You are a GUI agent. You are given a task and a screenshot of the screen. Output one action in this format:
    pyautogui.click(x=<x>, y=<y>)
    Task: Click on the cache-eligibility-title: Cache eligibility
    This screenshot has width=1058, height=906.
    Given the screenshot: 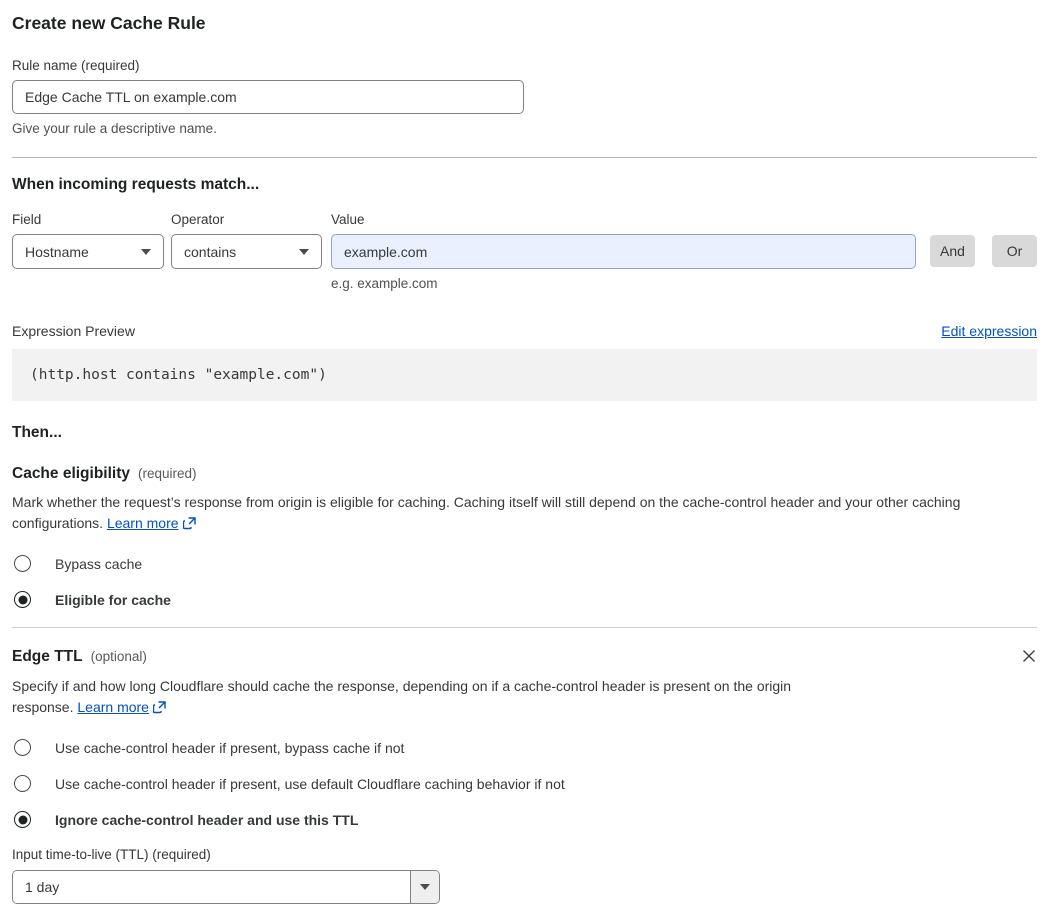 What is the action you would take?
    pyautogui.click(x=71, y=473)
    